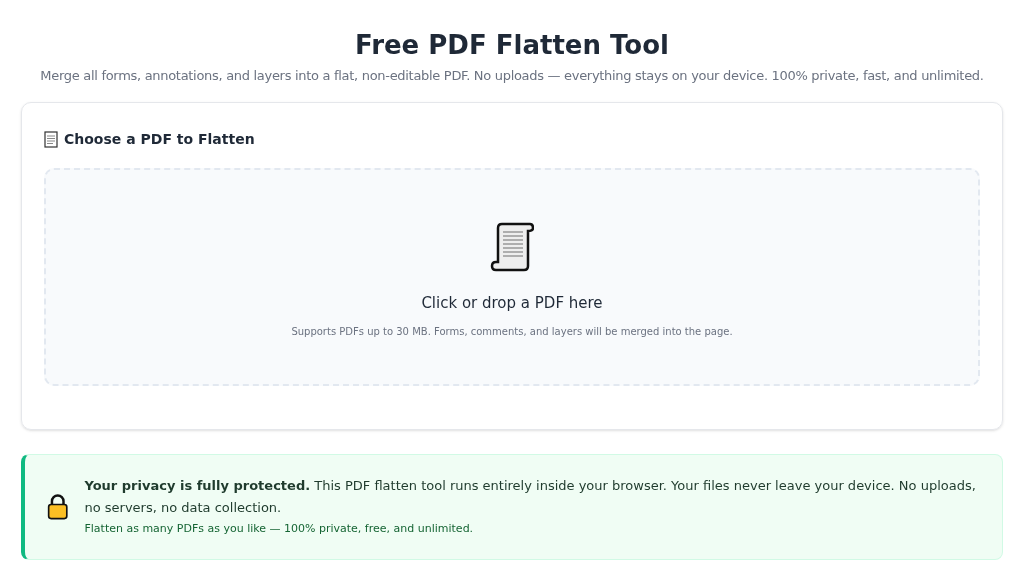 This screenshot has height=584, width=1024. I want to click on page-subtitle: Merge all forms, annotations, and layers into a flat, non-editable PDF. No uploads — everything stays on your device. 100% private, fast, and unlimited., so click(512, 76).